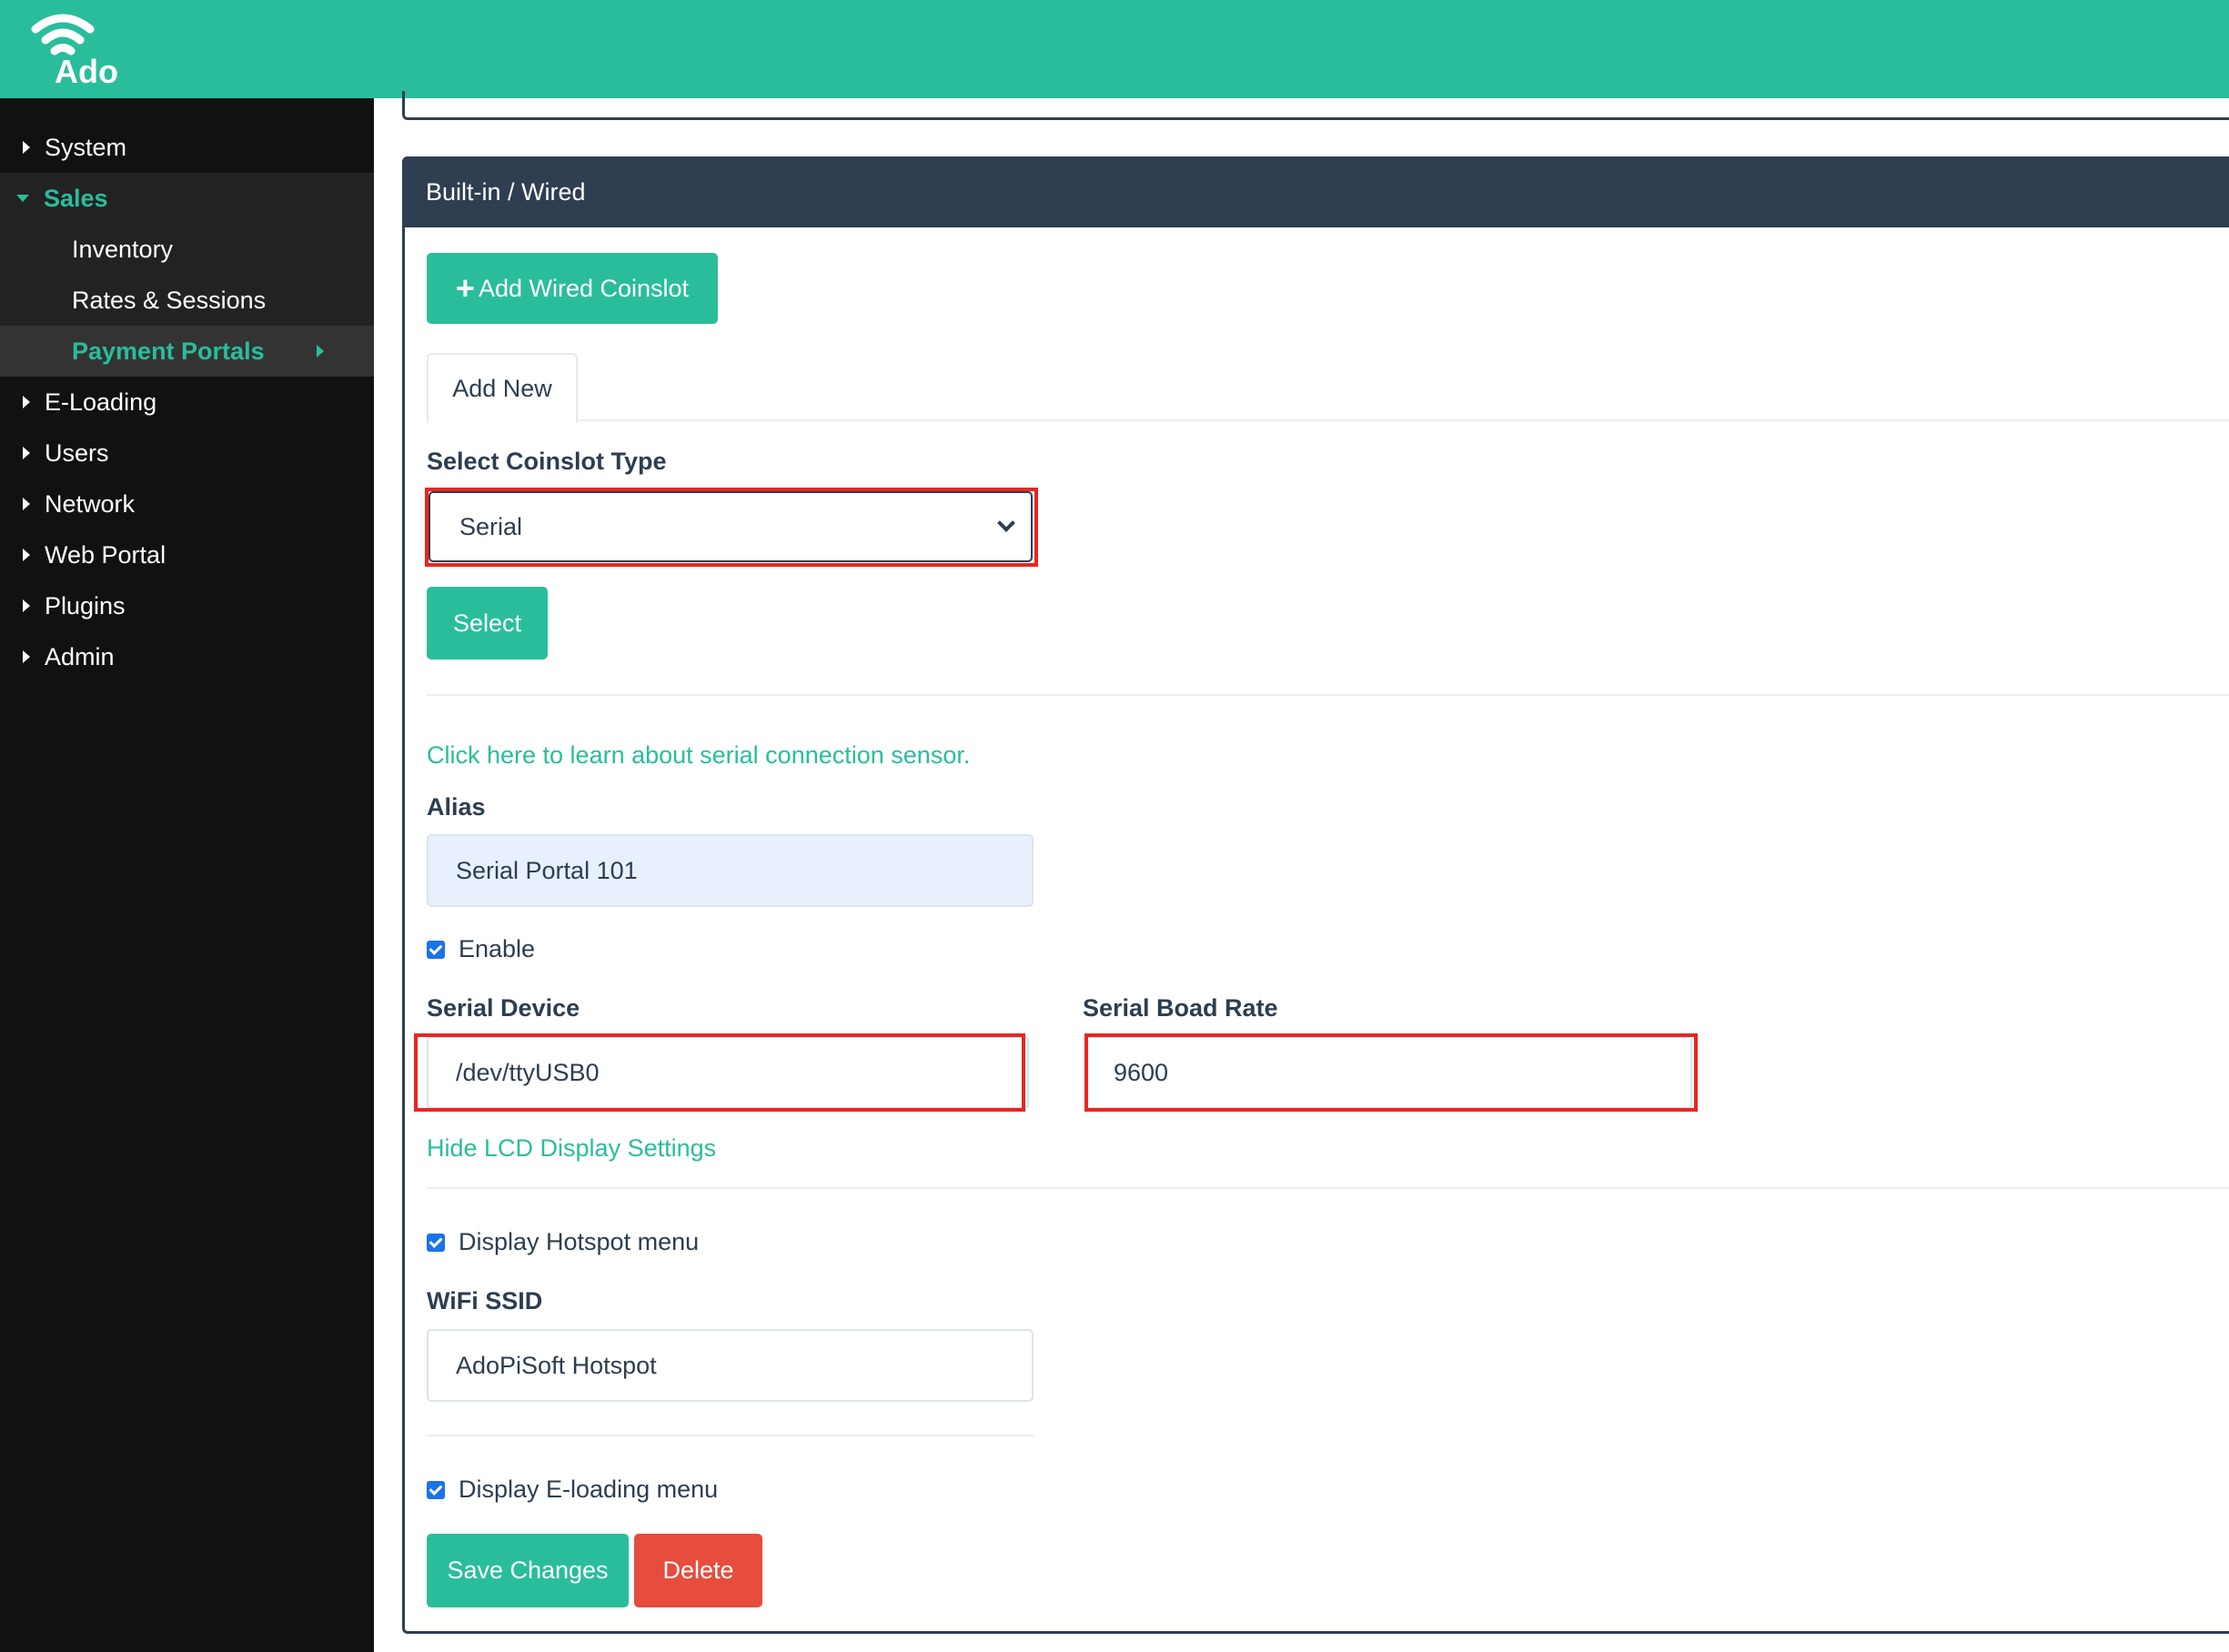 The height and width of the screenshot is (1652, 2229). What do you see at coordinates (187, 656) in the screenshot?
I see `sidebar-item-admin: Admin` at bounding box center [187, 656].